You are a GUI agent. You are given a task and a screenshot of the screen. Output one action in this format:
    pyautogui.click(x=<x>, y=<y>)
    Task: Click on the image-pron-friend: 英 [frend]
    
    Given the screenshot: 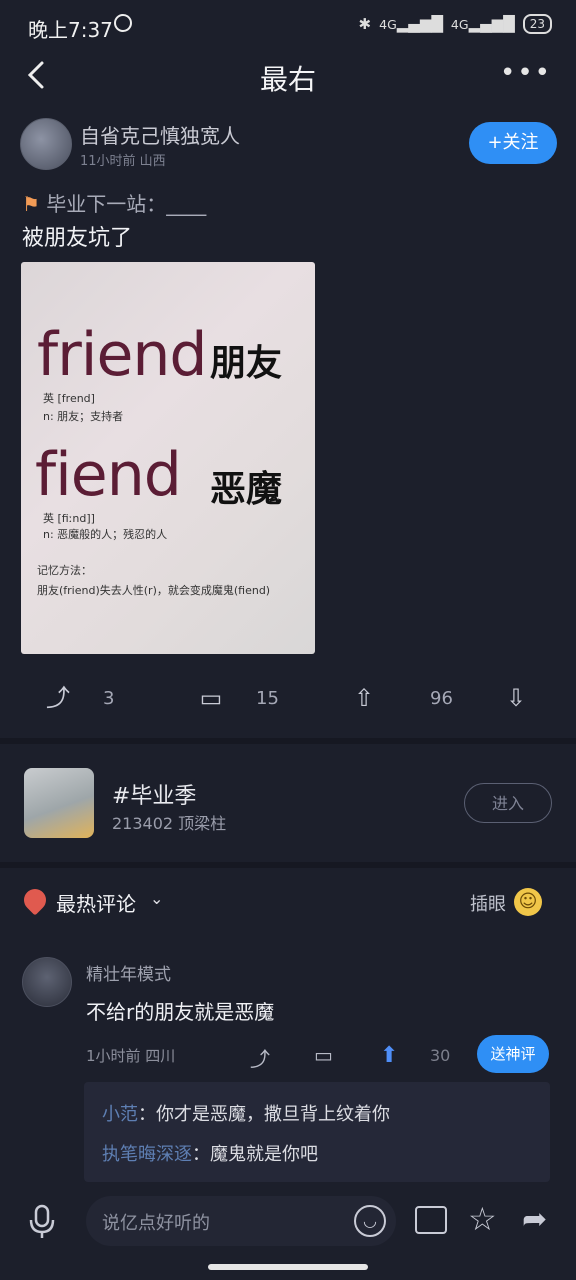 What is the action you would take?
    pyautogui.click(x=69, y=398)
    